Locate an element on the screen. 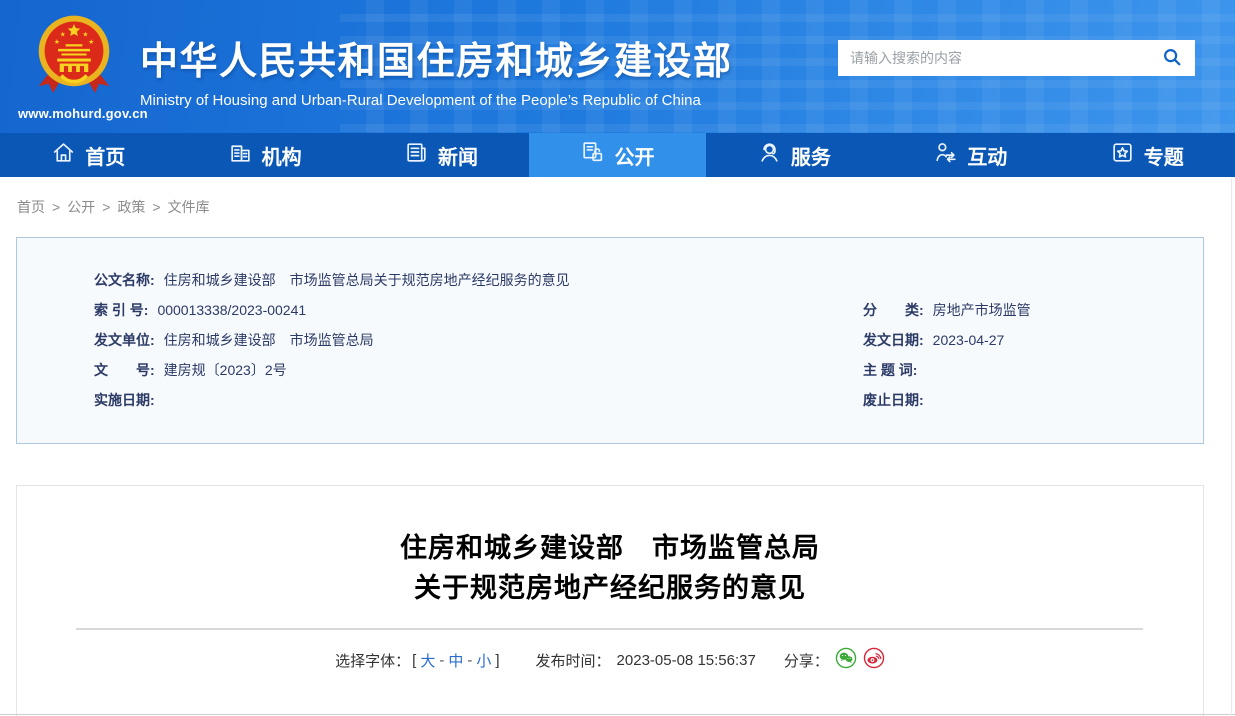 Image resolution: width=1235 pixels, height=716 pixels. font-size-small-link: 小 is located at coordinates (483, 660).